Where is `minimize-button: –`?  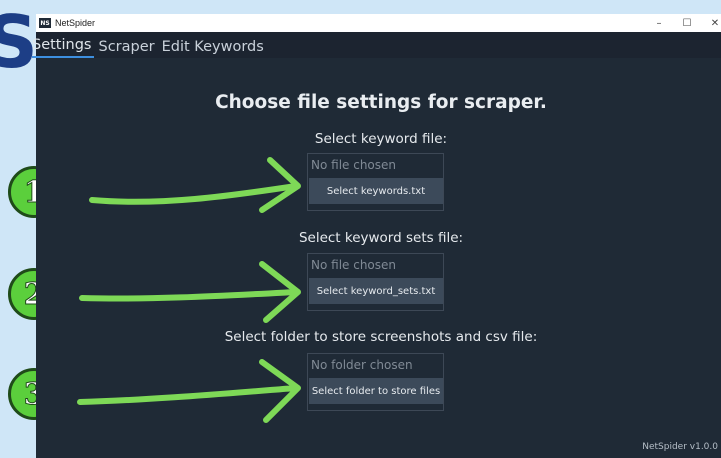 minimize-button: – is located at coordinates (659, 23).